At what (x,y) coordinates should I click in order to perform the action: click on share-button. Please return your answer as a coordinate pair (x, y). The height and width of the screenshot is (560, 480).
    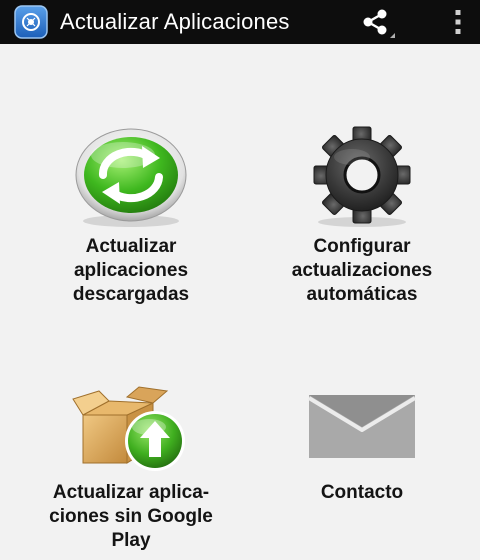
    Looking at the image, I should click on (377, 22).